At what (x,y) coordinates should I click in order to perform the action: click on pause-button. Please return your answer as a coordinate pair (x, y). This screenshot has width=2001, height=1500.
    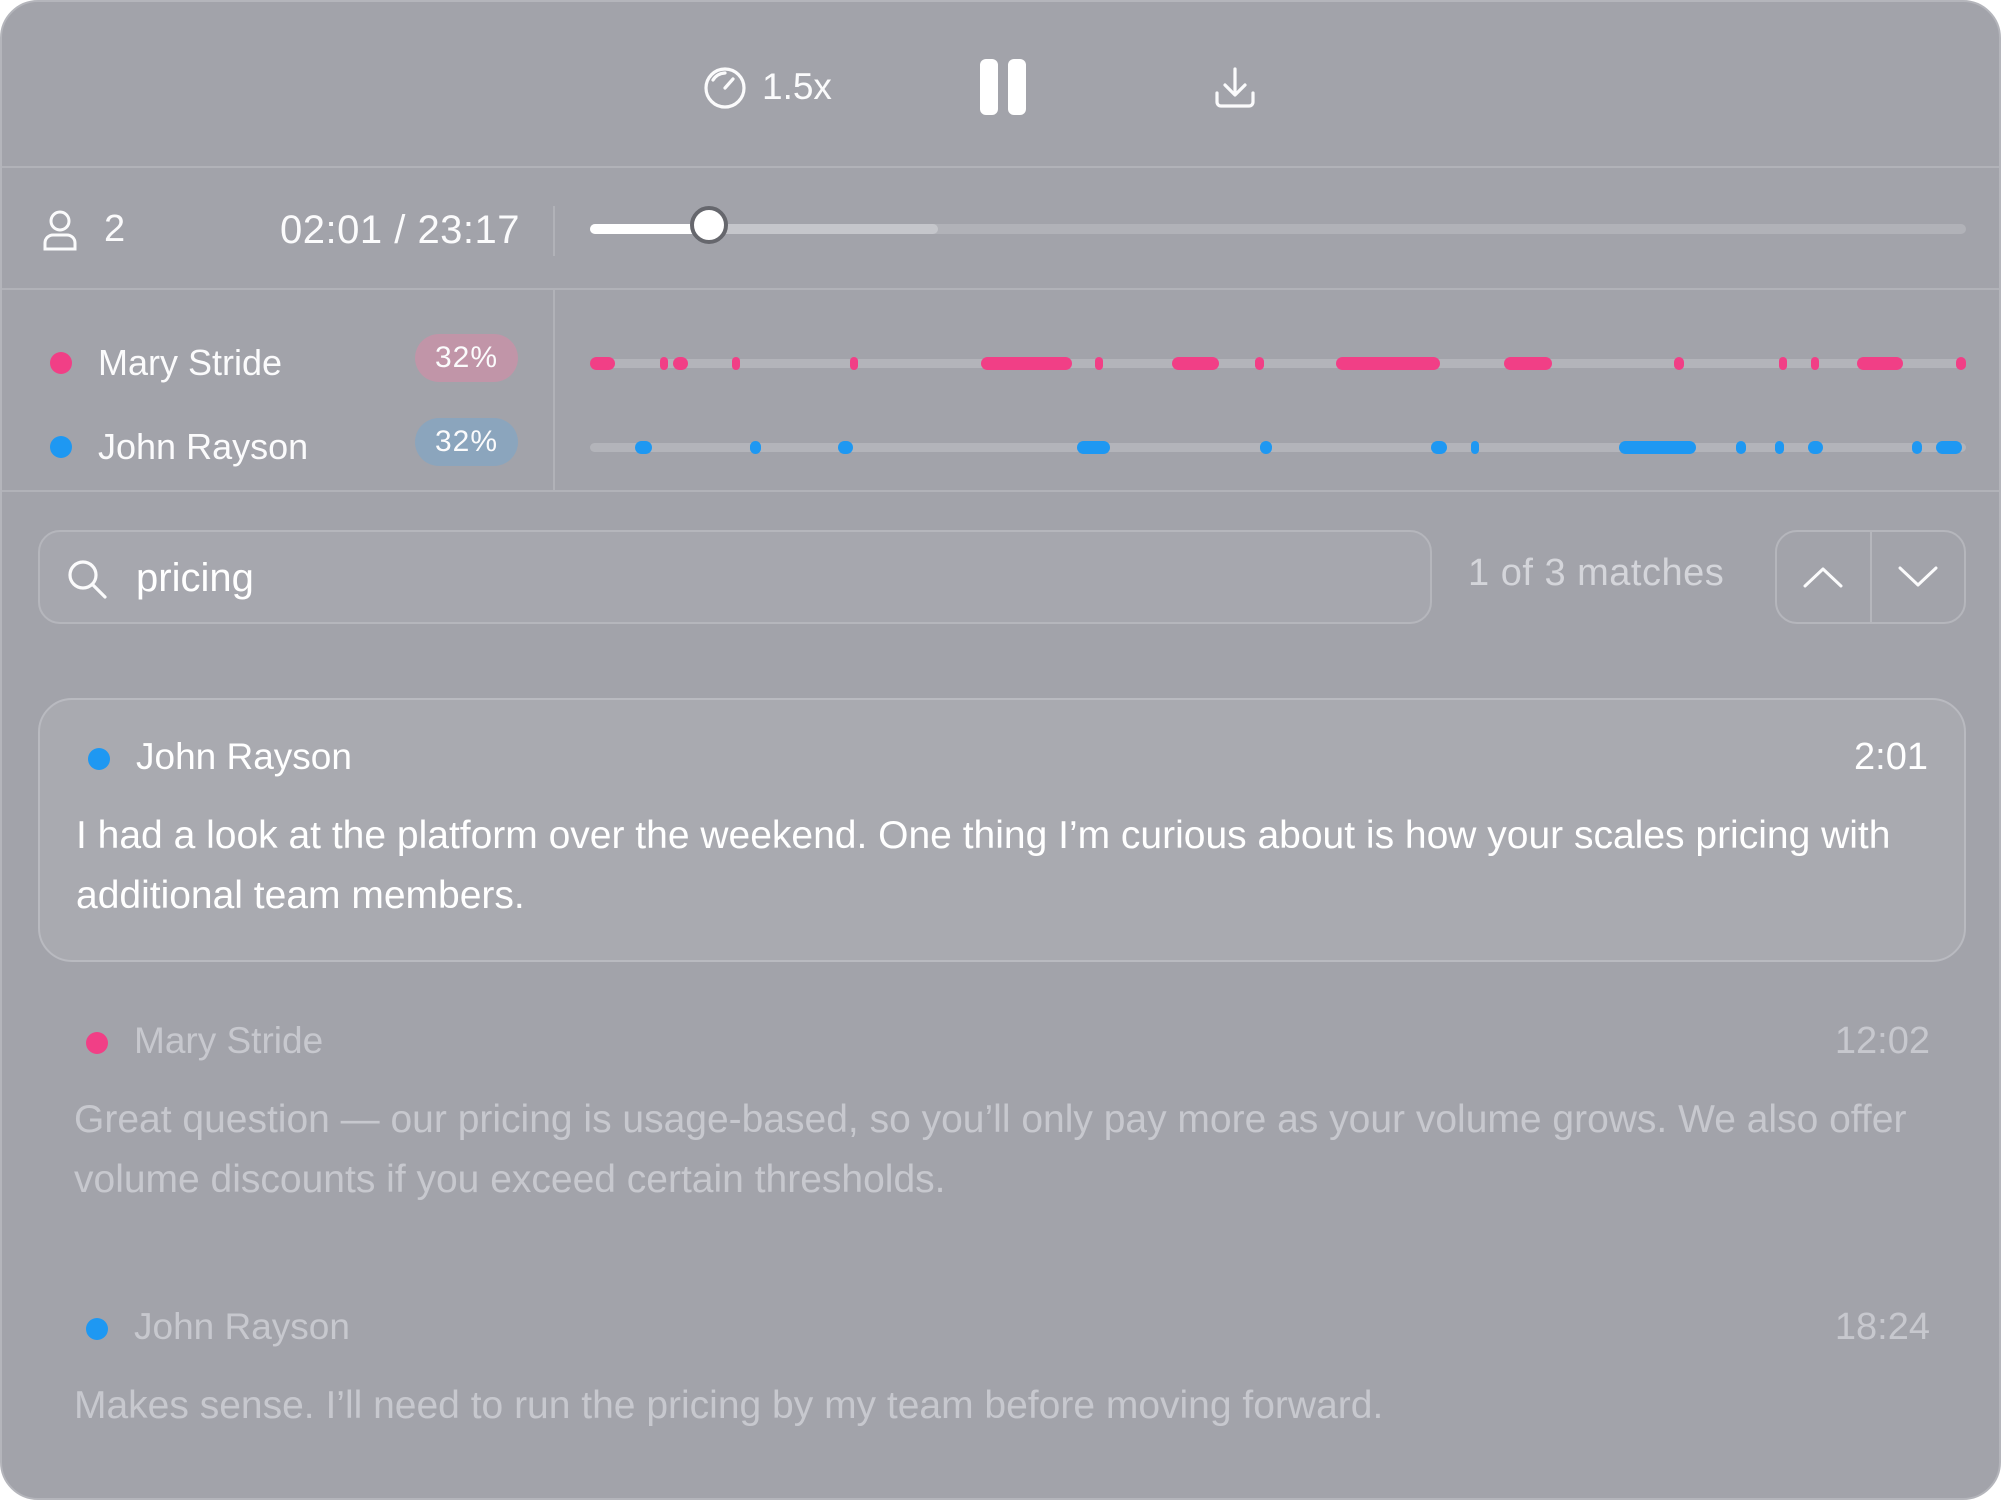
    Looking at the image, I should click on (1003, 87).